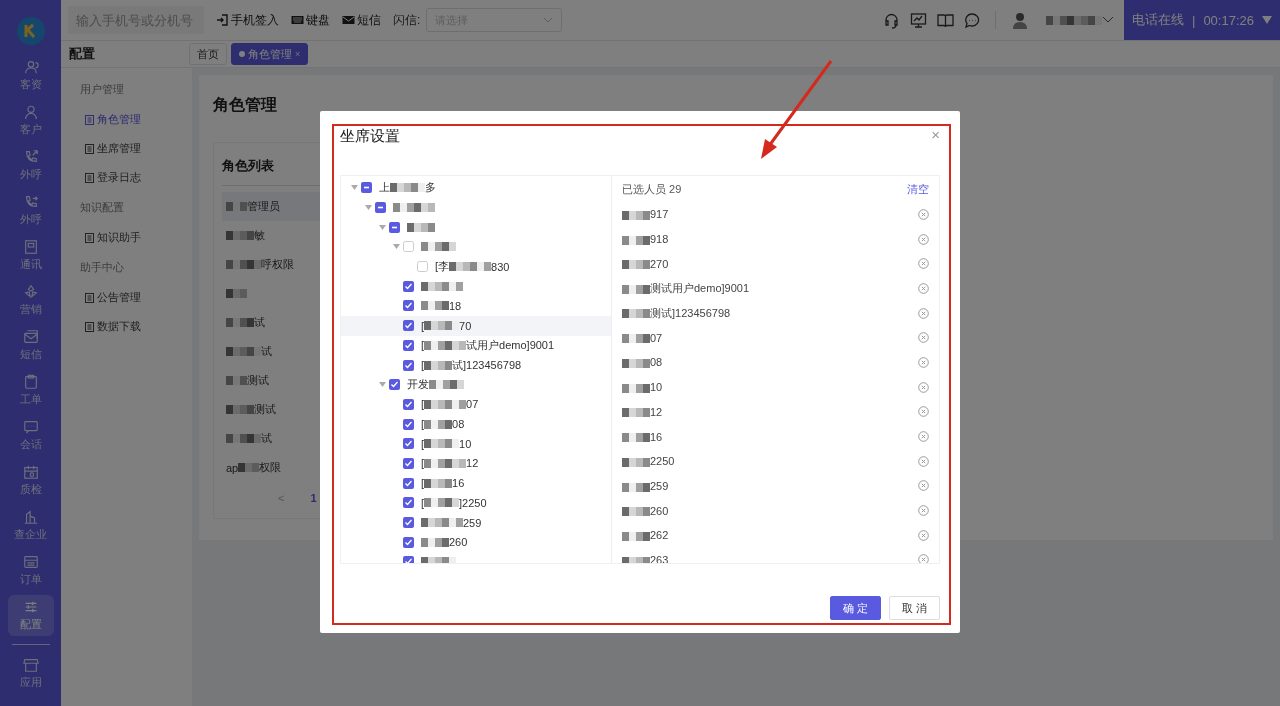 Image resolution: width=1280 pixels, height=706 pixels. Describe the element at coordinates (370, 136) in the screenshot. I see `dialog-title: 坐席设置` at that location.